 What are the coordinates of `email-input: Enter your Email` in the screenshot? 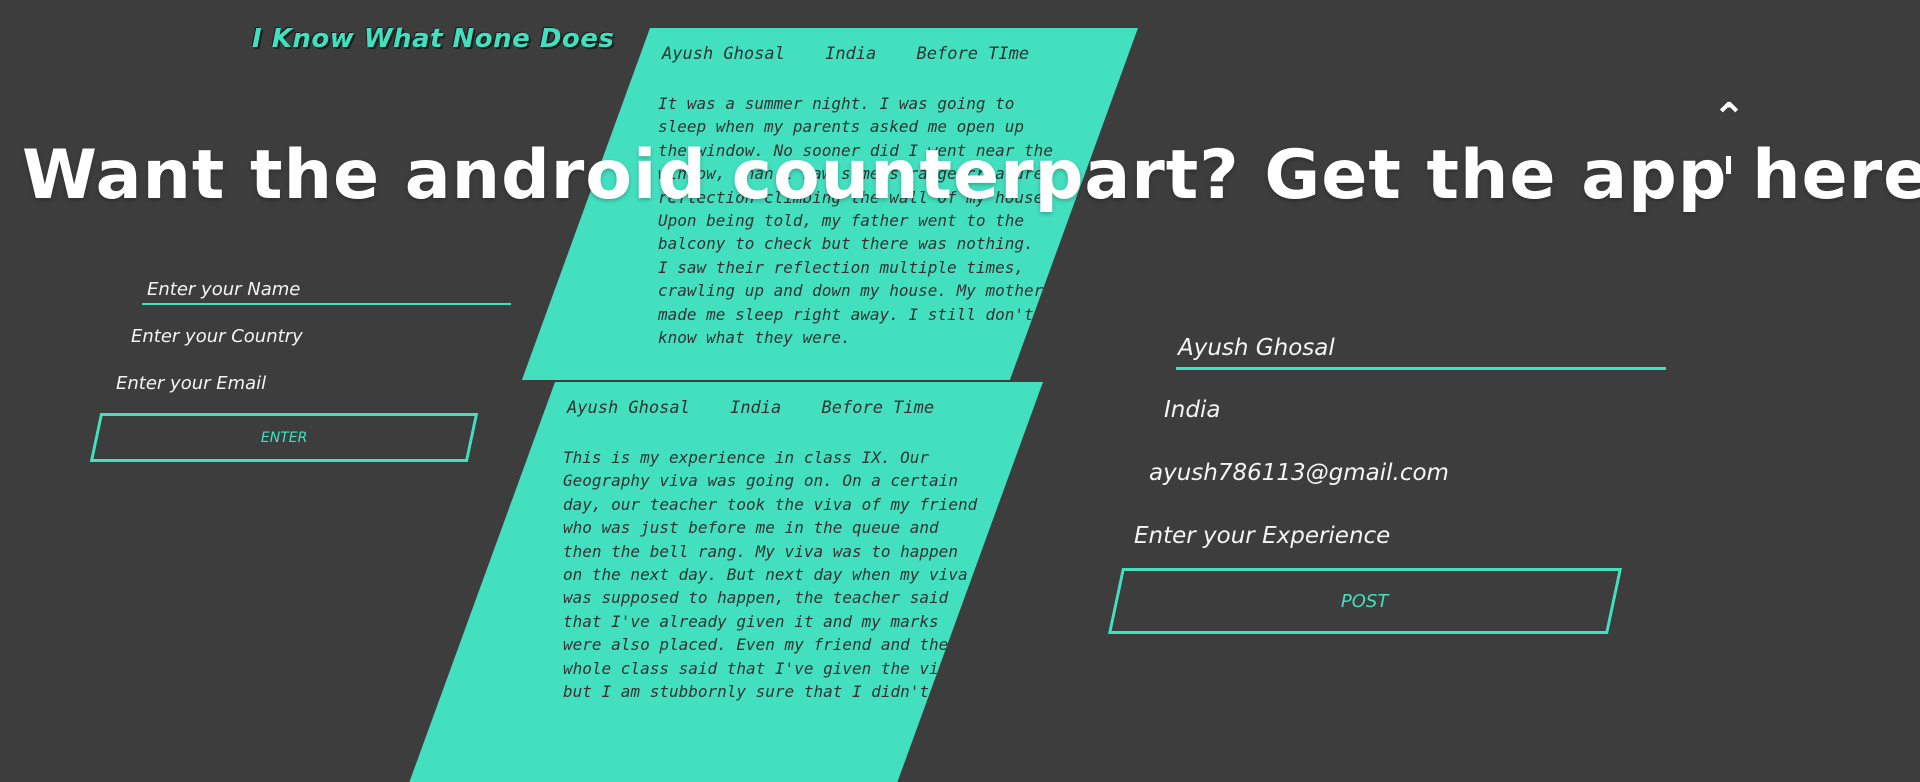 It's located at (191, 383).